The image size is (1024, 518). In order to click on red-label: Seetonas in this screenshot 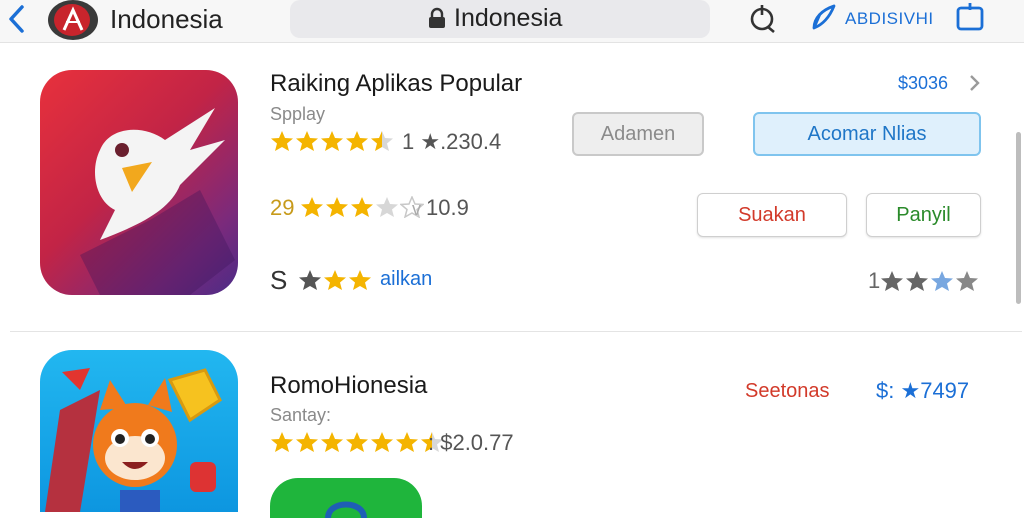, I will do `click(787, 391)`.